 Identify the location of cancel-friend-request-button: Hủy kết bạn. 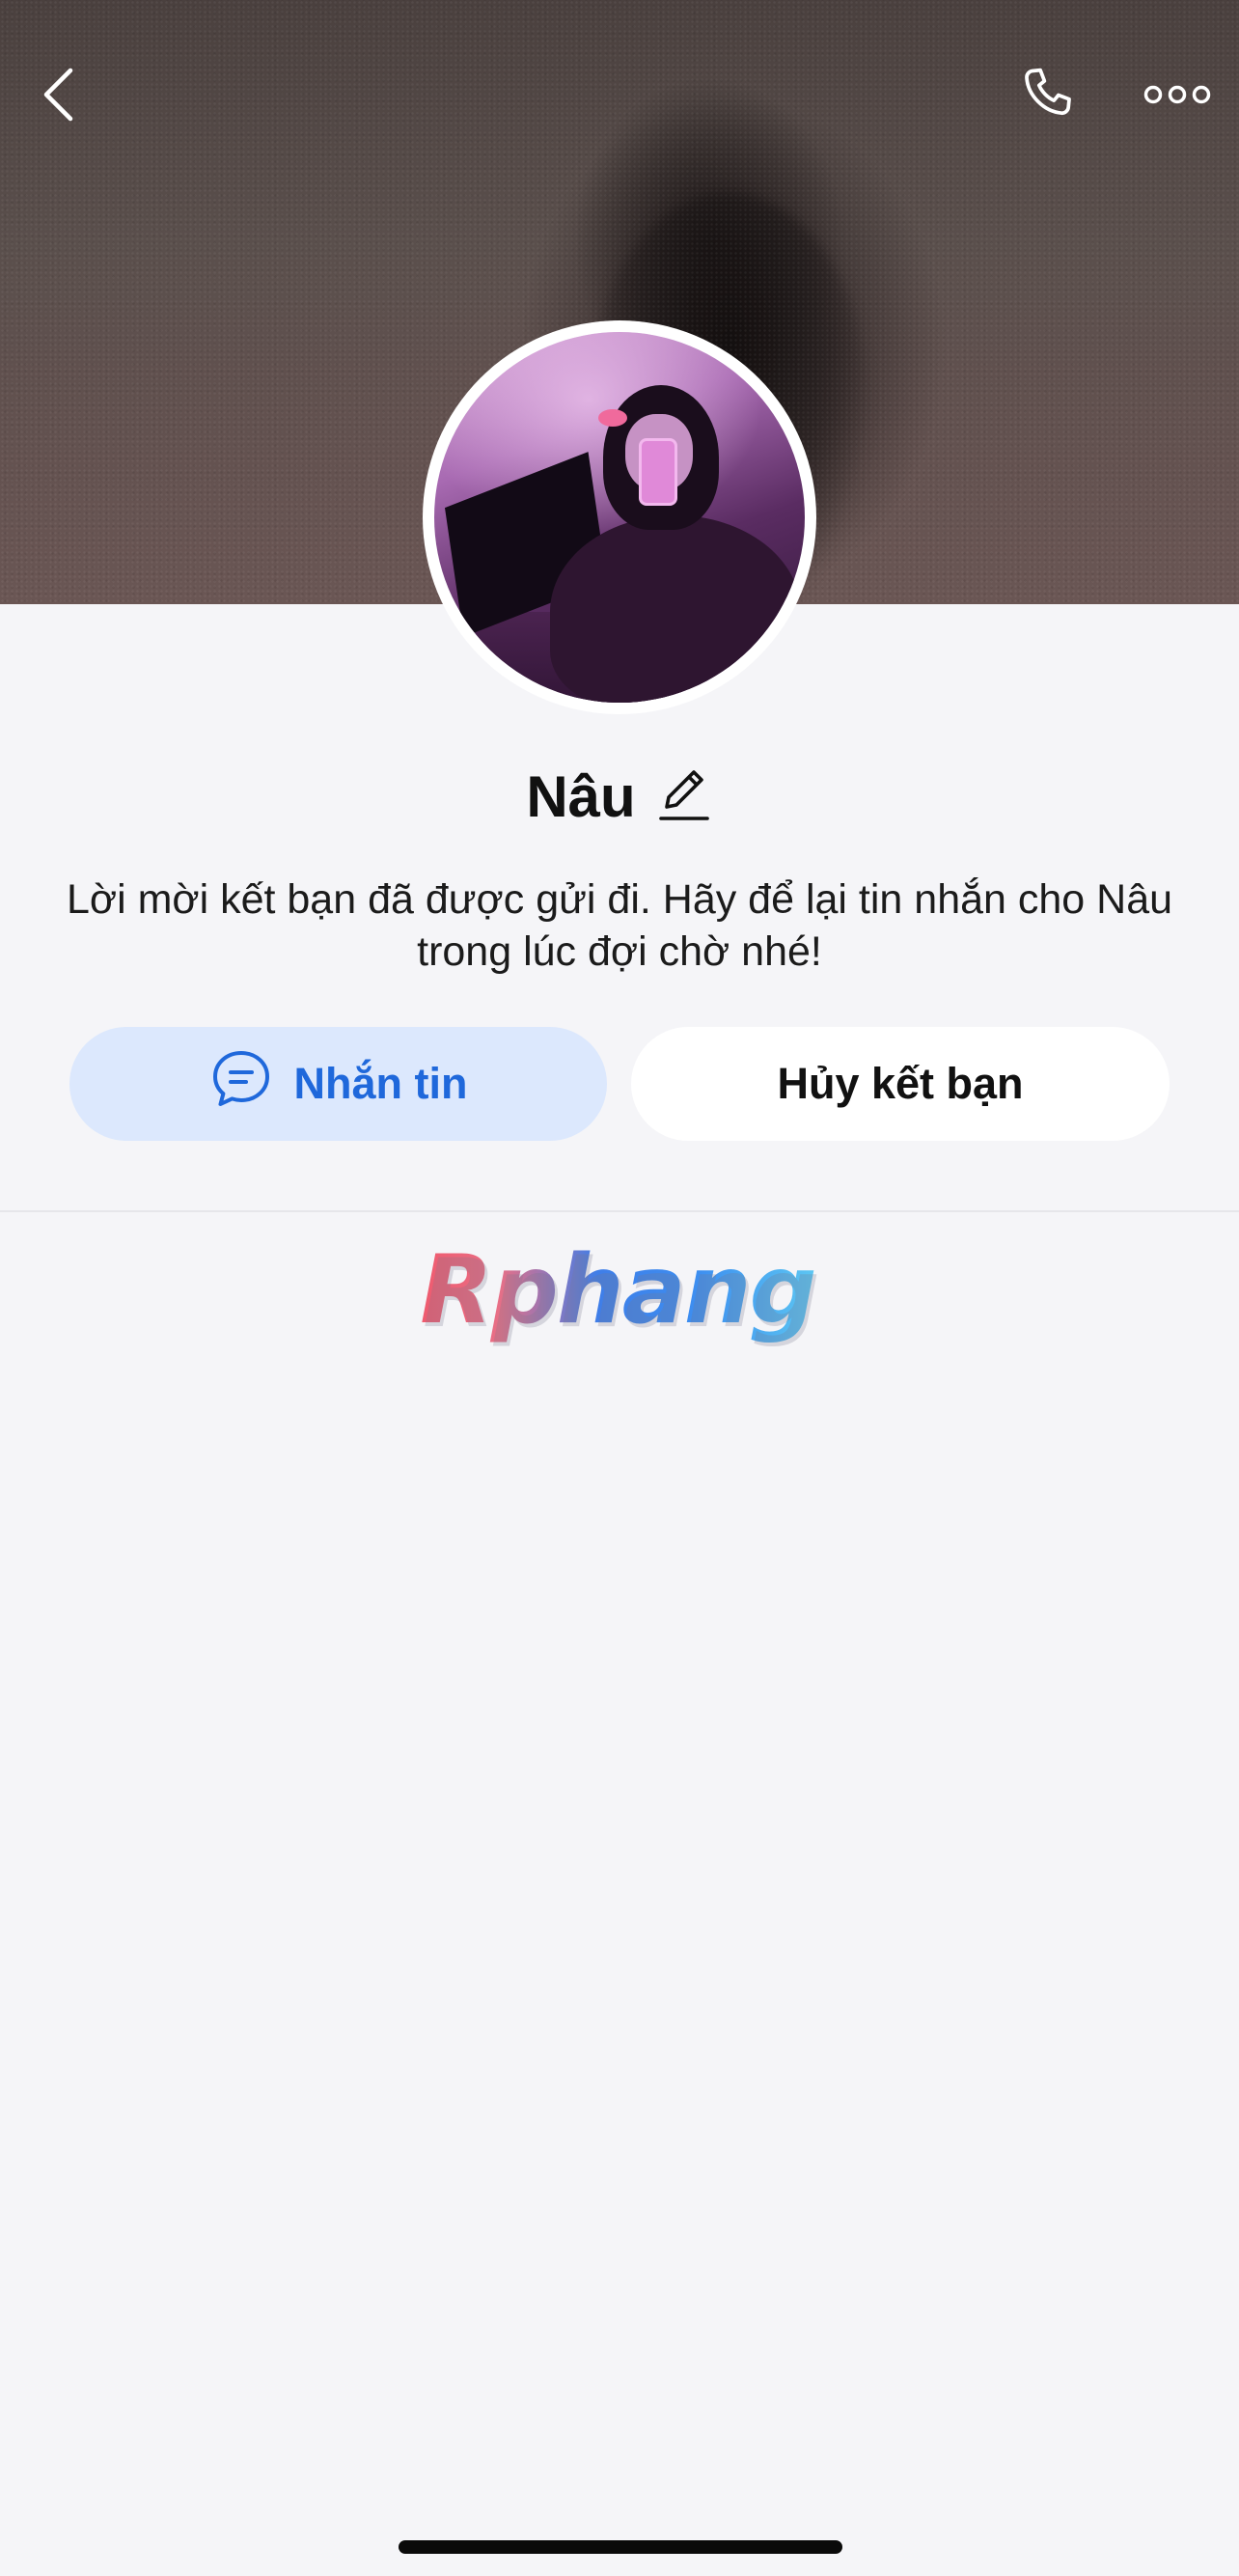
(900, 1084).